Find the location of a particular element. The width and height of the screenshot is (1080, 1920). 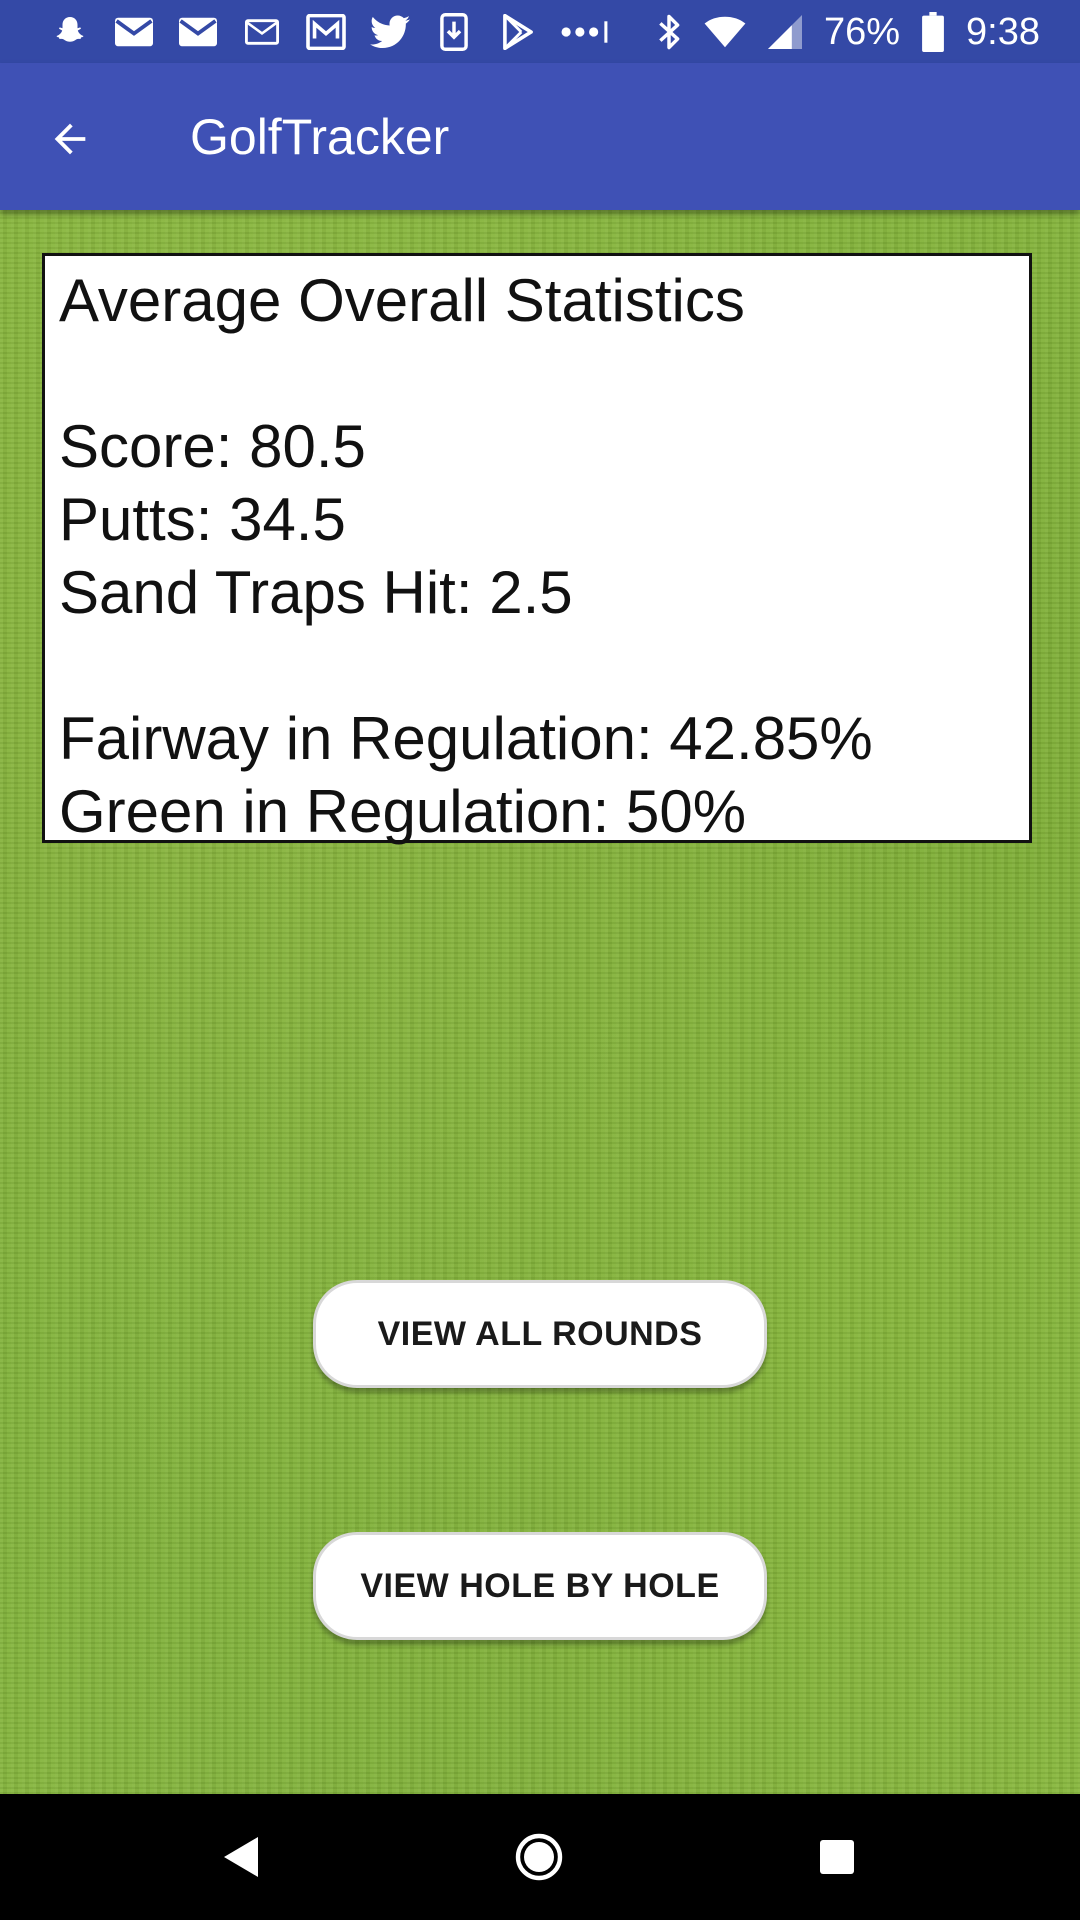

battery-icon is located at coordinates (933, 32).